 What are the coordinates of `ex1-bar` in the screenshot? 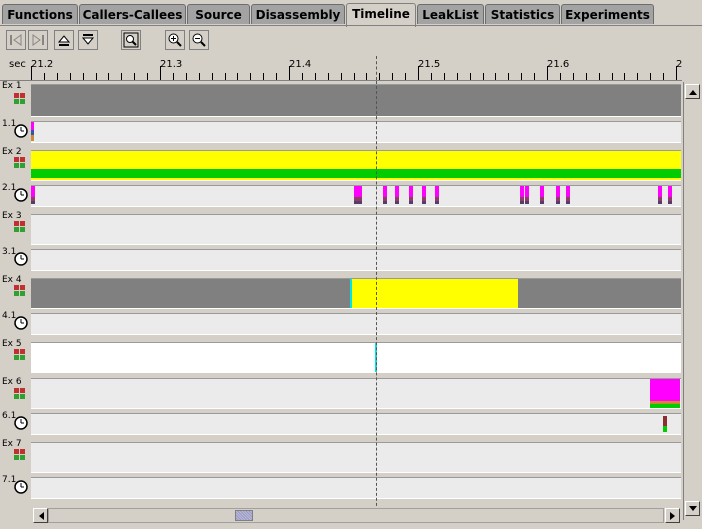 It's located at (356, 100).